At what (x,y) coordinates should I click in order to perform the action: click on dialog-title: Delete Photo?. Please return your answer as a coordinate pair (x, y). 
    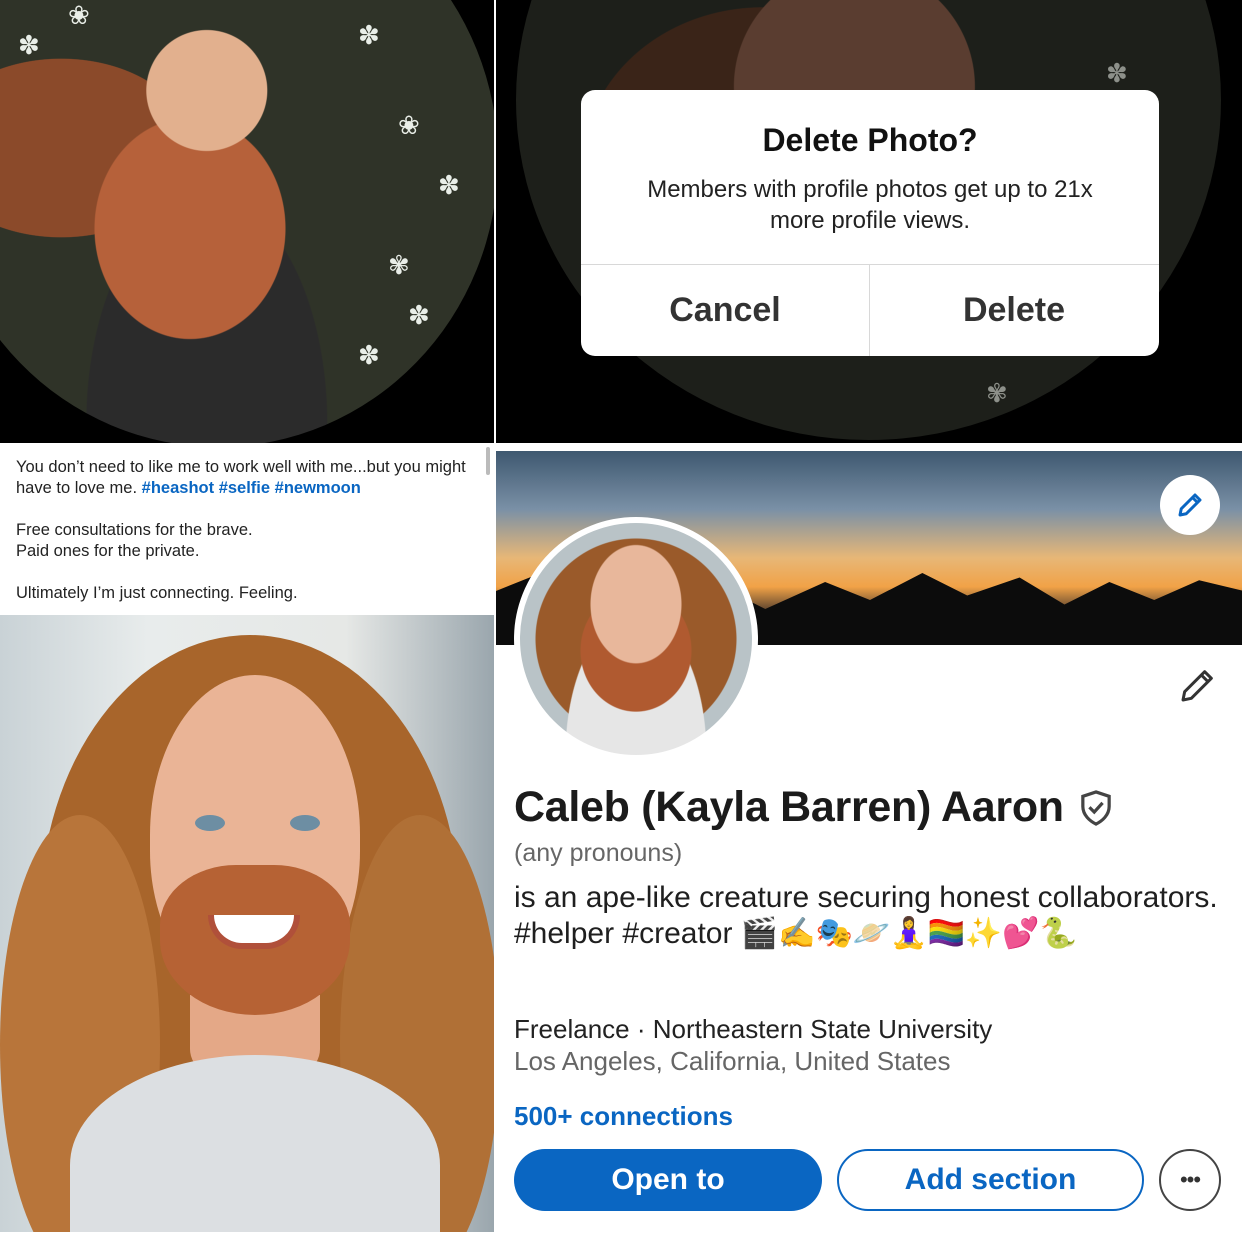
    Looking at the image, I should click on (870, 140).